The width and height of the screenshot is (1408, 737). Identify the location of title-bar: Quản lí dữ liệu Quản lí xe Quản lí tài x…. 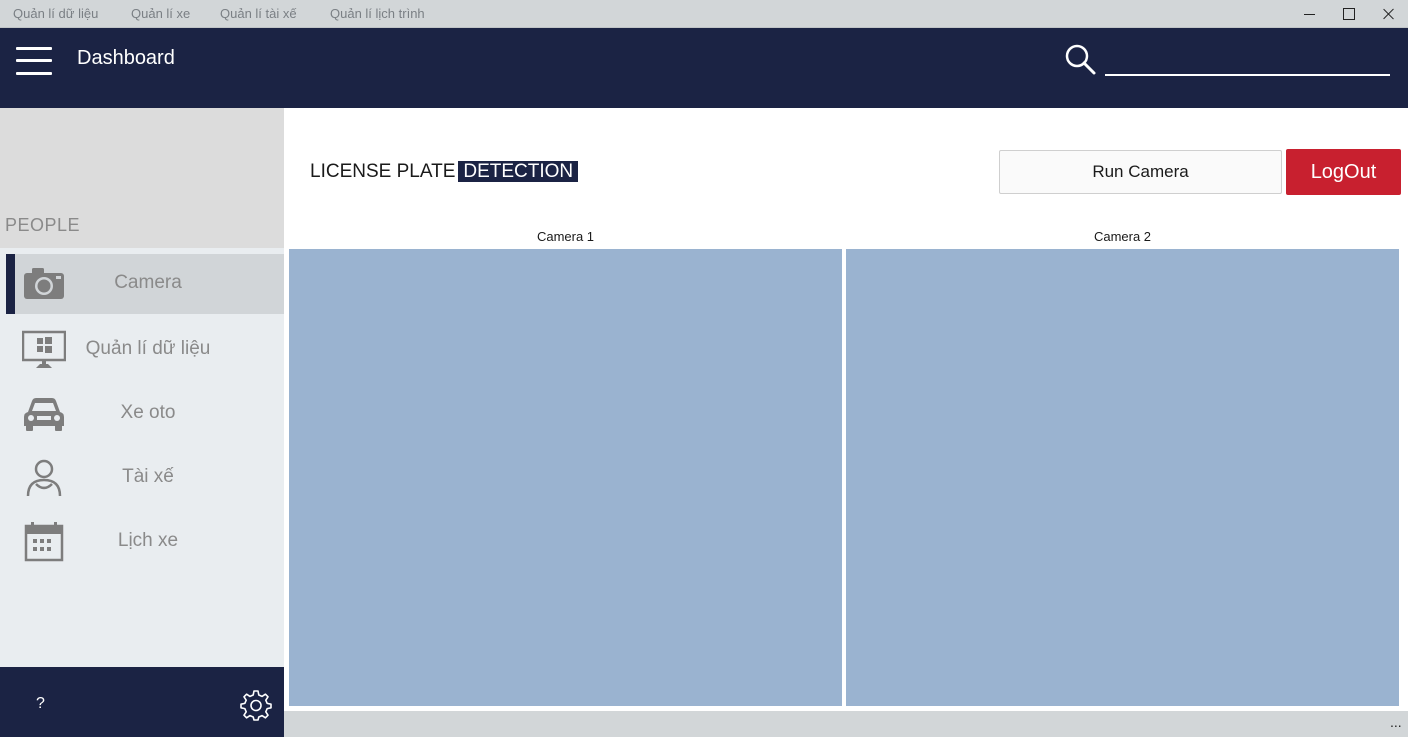
(704, 14).